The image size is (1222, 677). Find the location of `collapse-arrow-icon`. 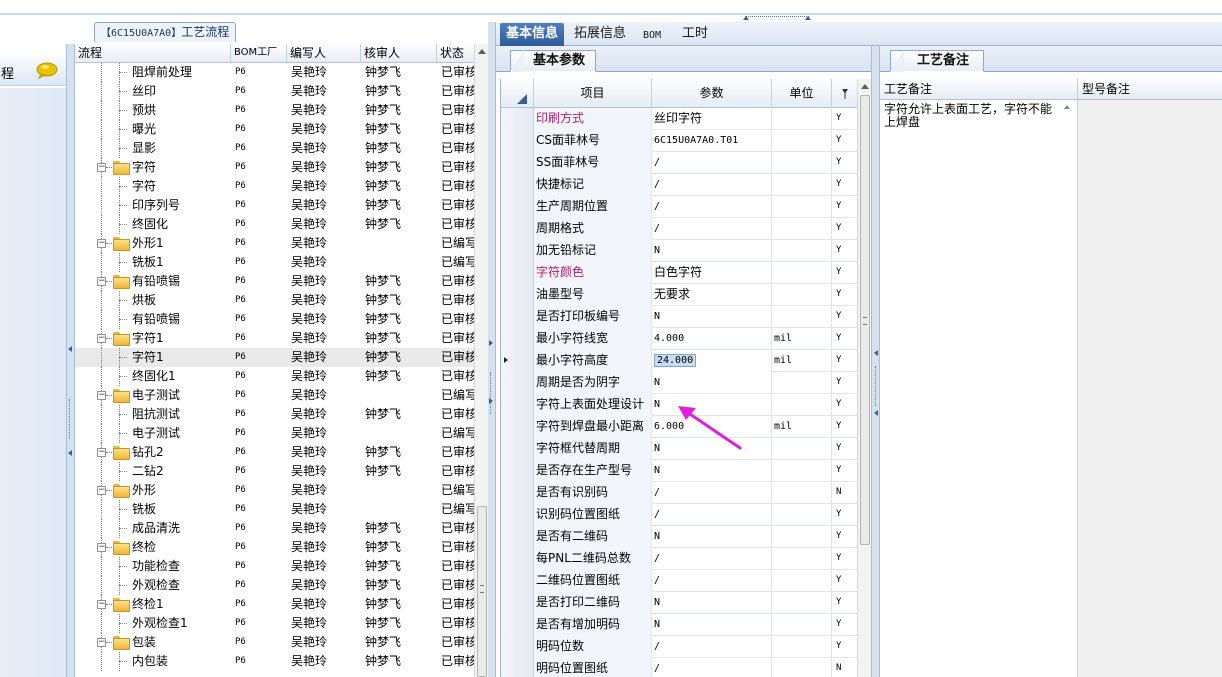

collapse-arrow-icon is located at coordinates (491, 343).